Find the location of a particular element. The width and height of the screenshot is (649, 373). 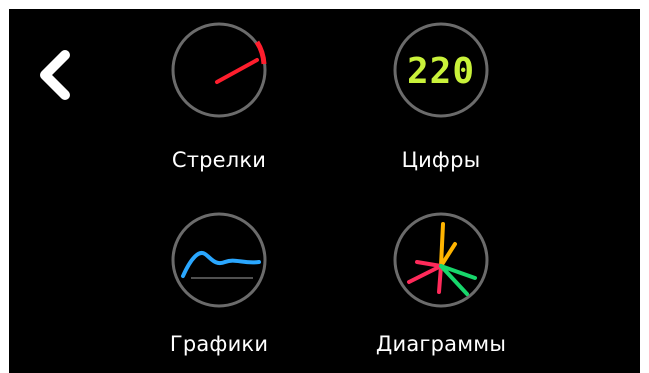

back-button is located at coordinates (55, 75).